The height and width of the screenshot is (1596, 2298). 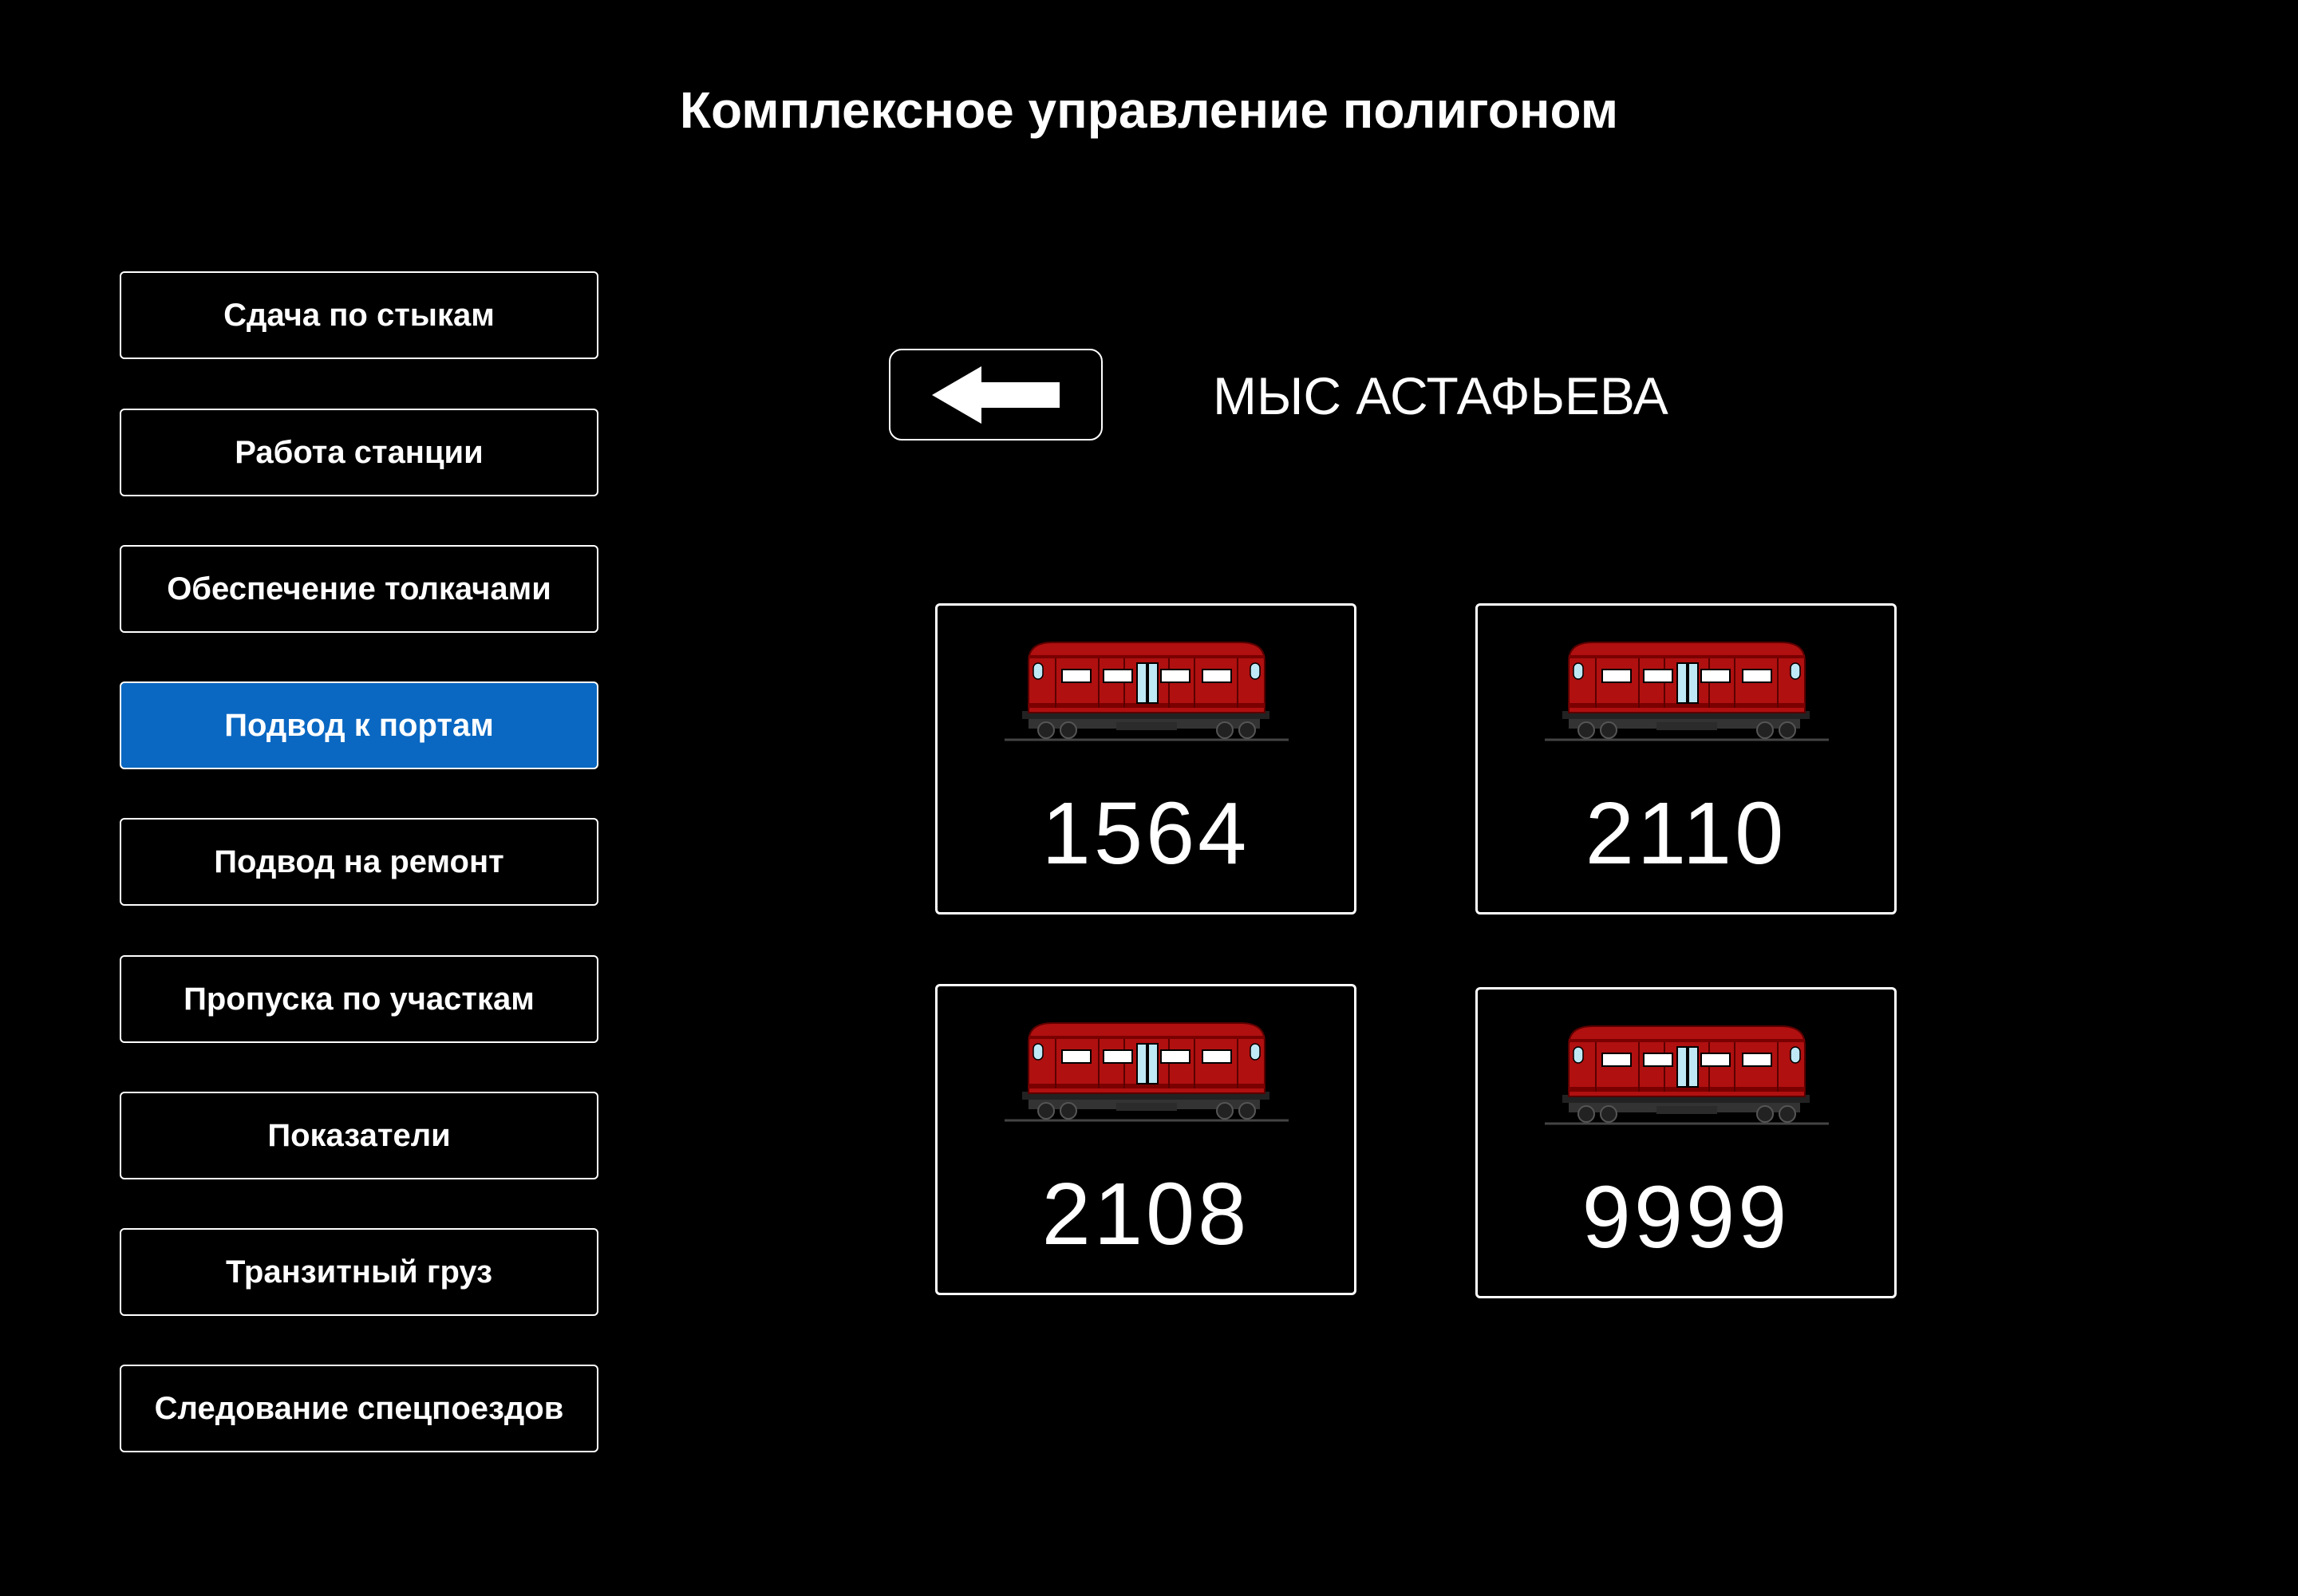 I want to click on nav-button-indicators: Показатели, so click(x=359, y=1135).